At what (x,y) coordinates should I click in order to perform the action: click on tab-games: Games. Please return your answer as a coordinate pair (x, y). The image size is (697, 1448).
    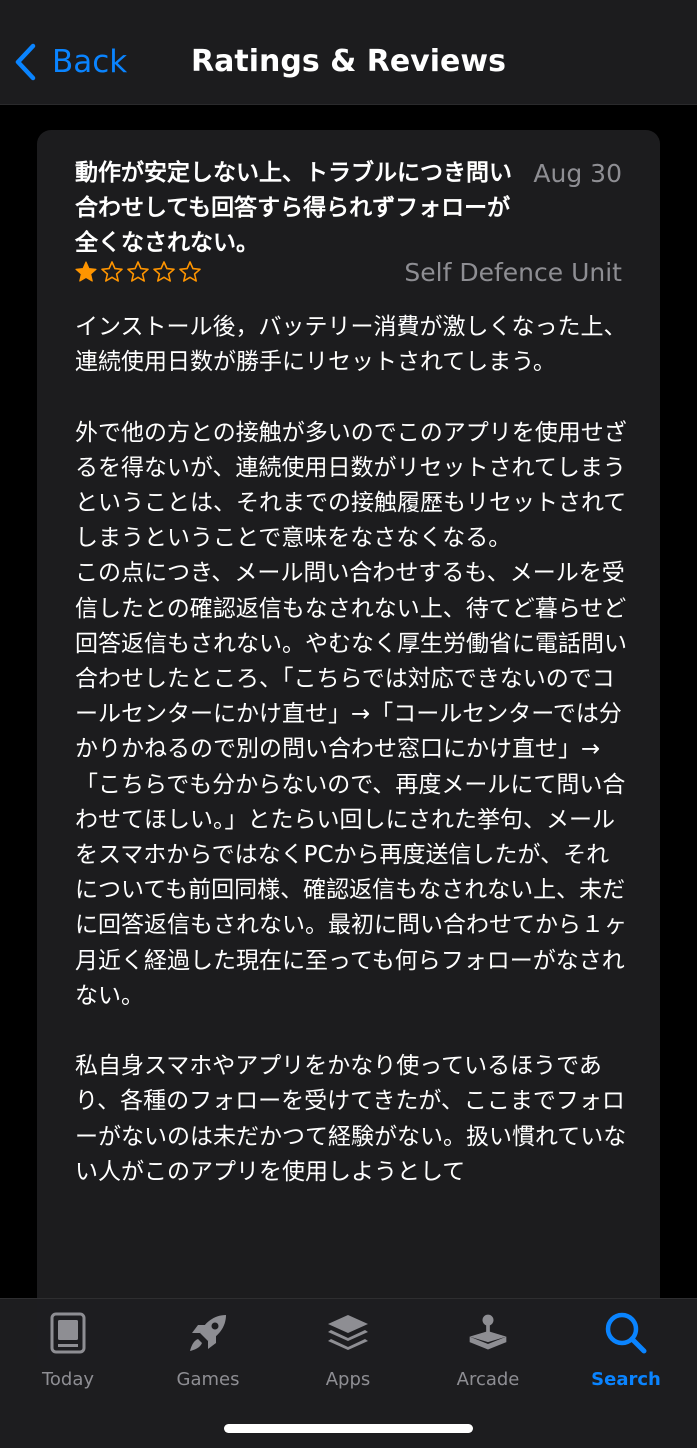
    Looking at the image, I should click on (208, 1350).